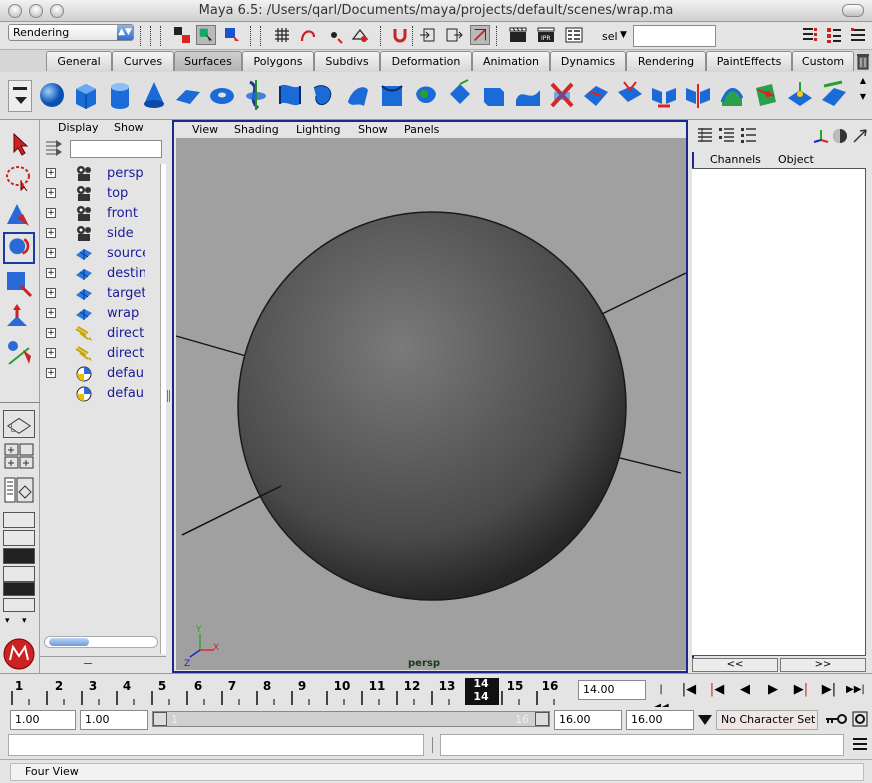  Describe the element at coordinates (104, 664) in the screenshot. I see `outliner-split-handle` at that location.